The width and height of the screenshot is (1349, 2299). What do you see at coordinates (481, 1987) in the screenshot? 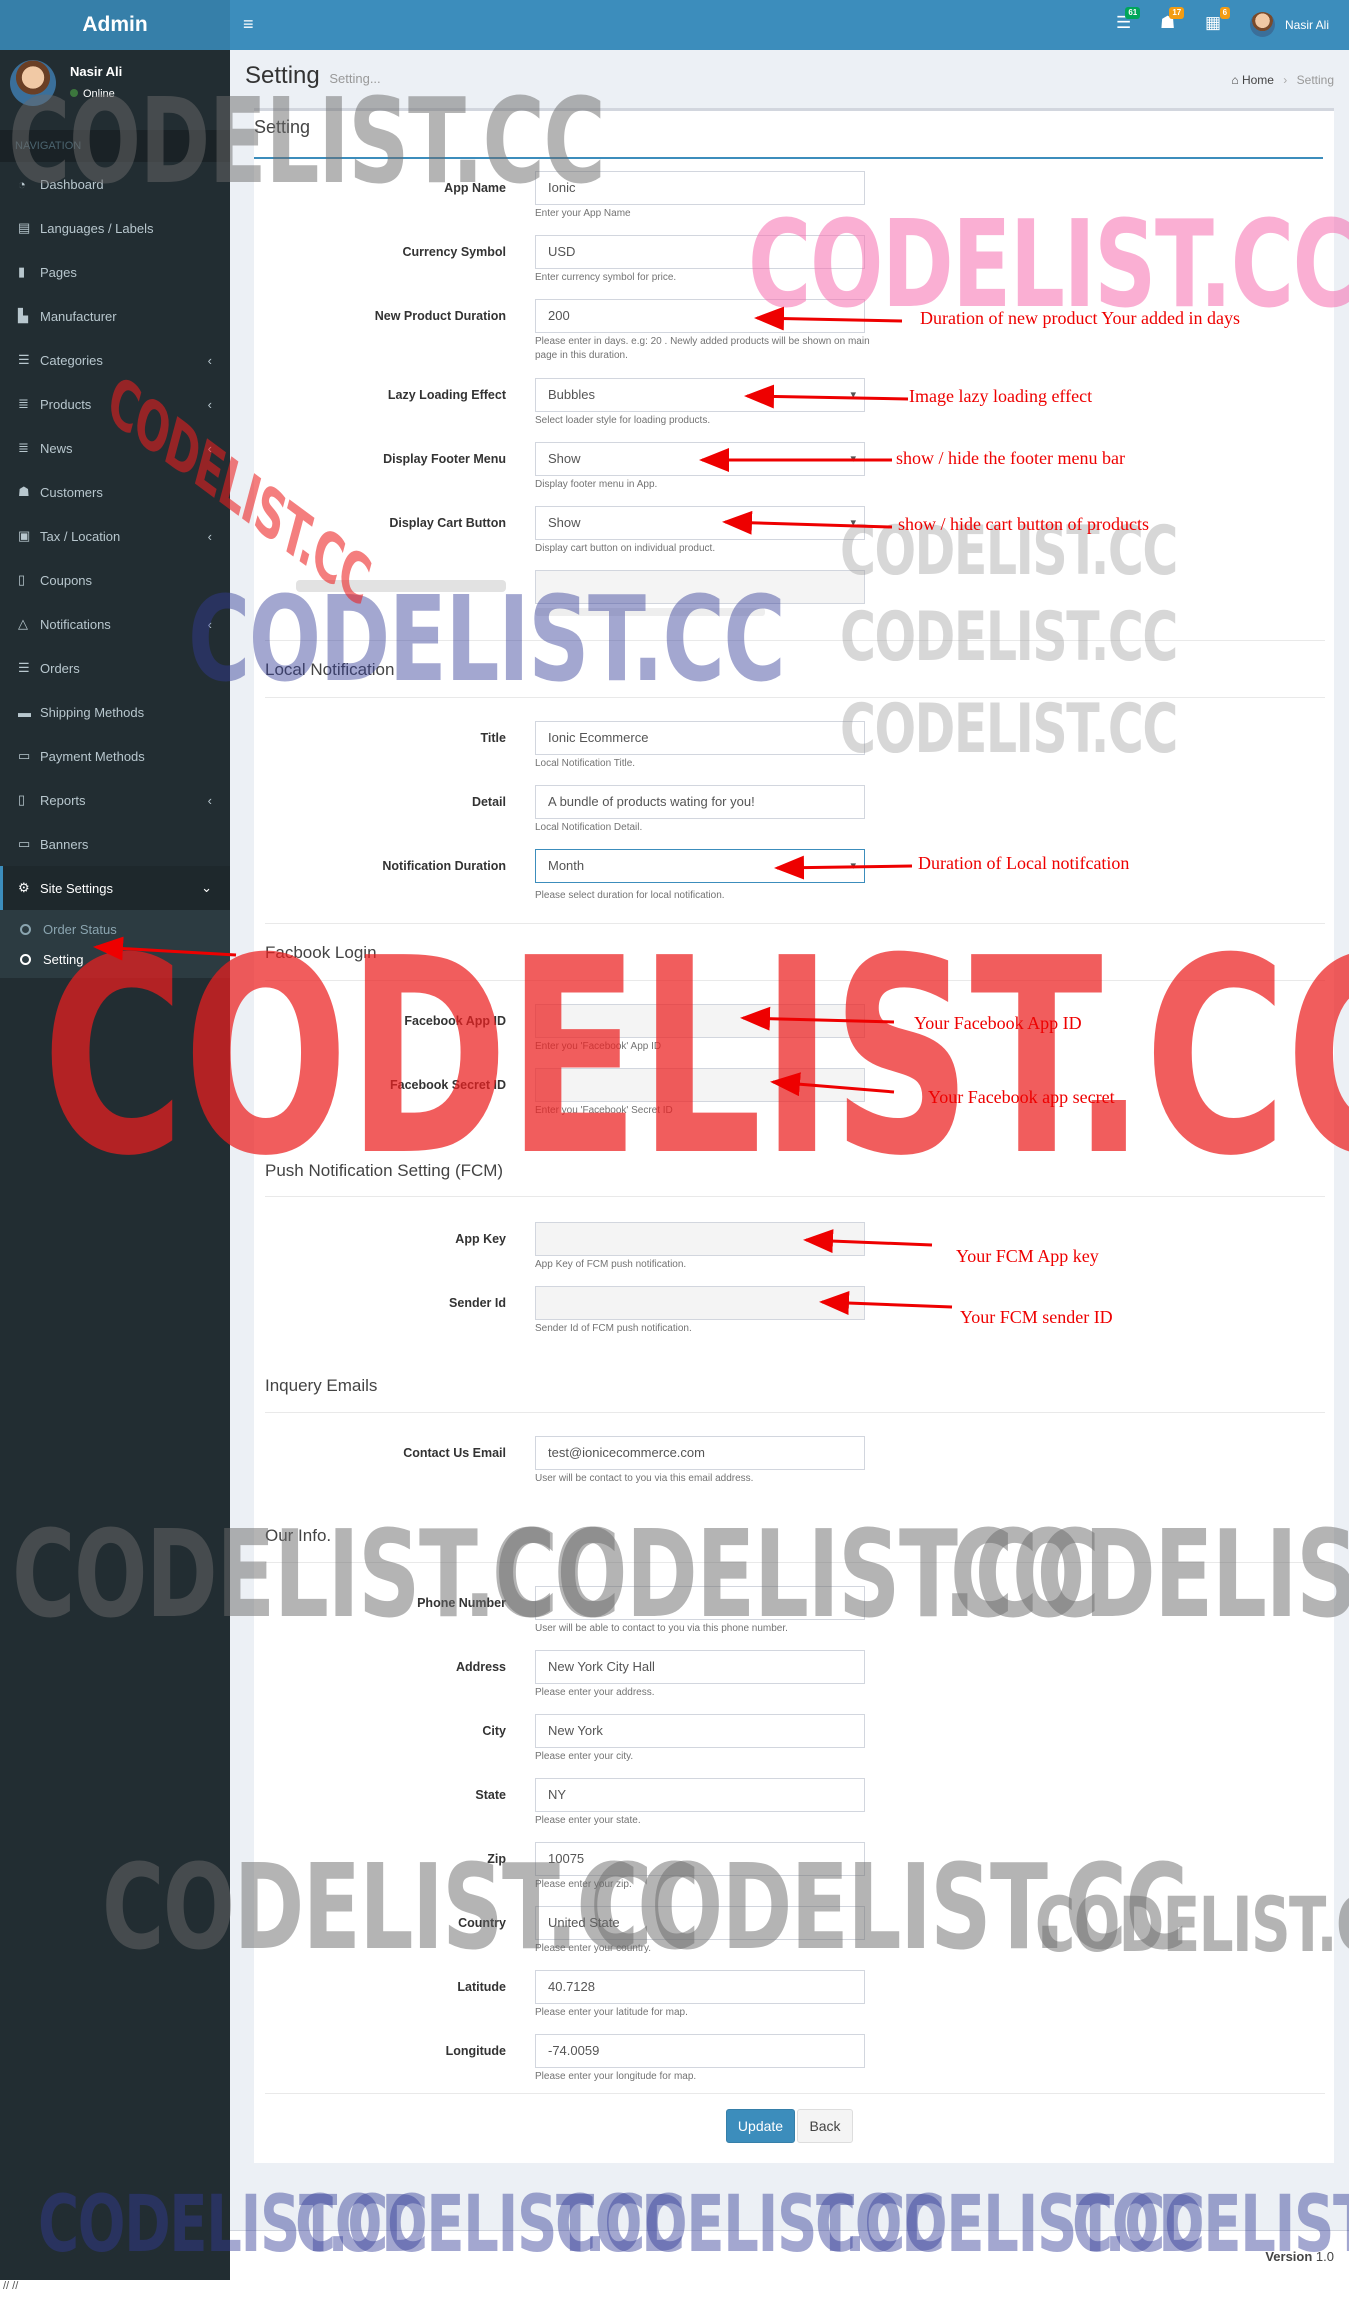
I see `latitude-label: Latitude` at bounding box center [481, 1987].